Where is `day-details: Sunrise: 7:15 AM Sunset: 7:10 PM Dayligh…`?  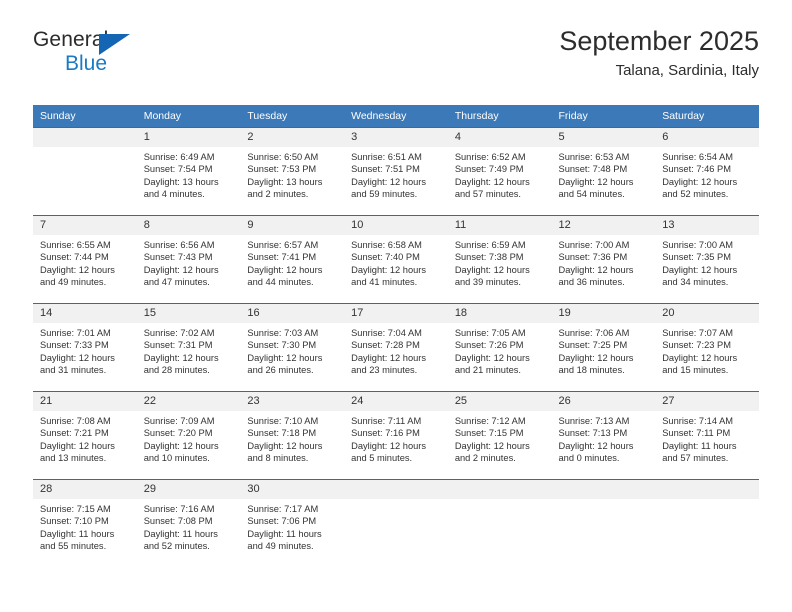 day-details: Sunrise: 7:15 AM Sunset: 7:10 PM Dayligh… is located at coordinates (85, 525).